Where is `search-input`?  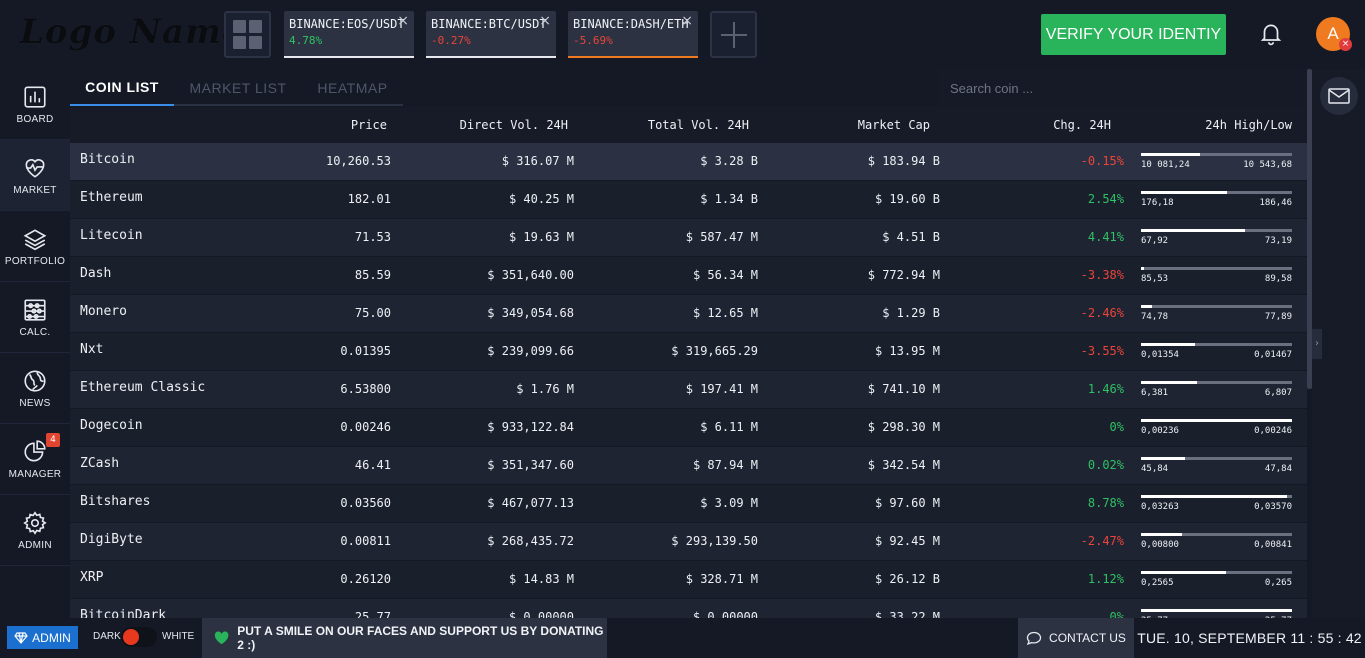 search-input is located at coordinates (1122, 88).